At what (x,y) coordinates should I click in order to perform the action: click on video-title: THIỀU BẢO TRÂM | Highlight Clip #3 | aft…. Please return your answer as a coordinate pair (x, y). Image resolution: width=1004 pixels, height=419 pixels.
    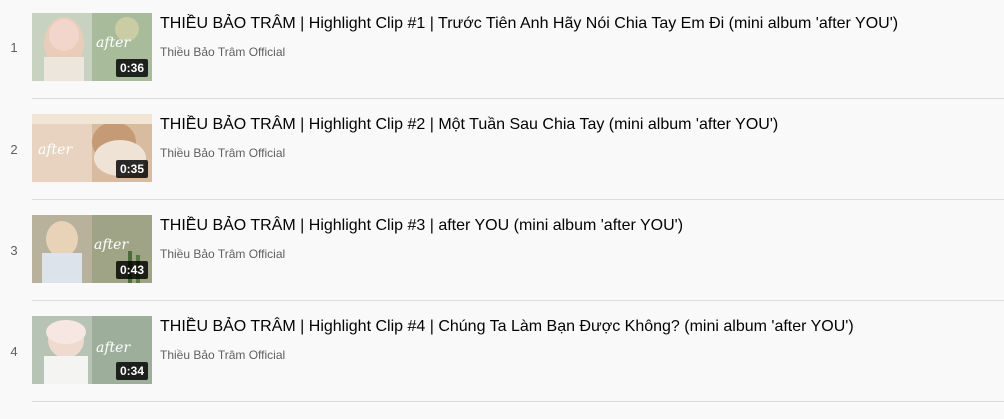
    Looking at the image, I should click on (421, 226).